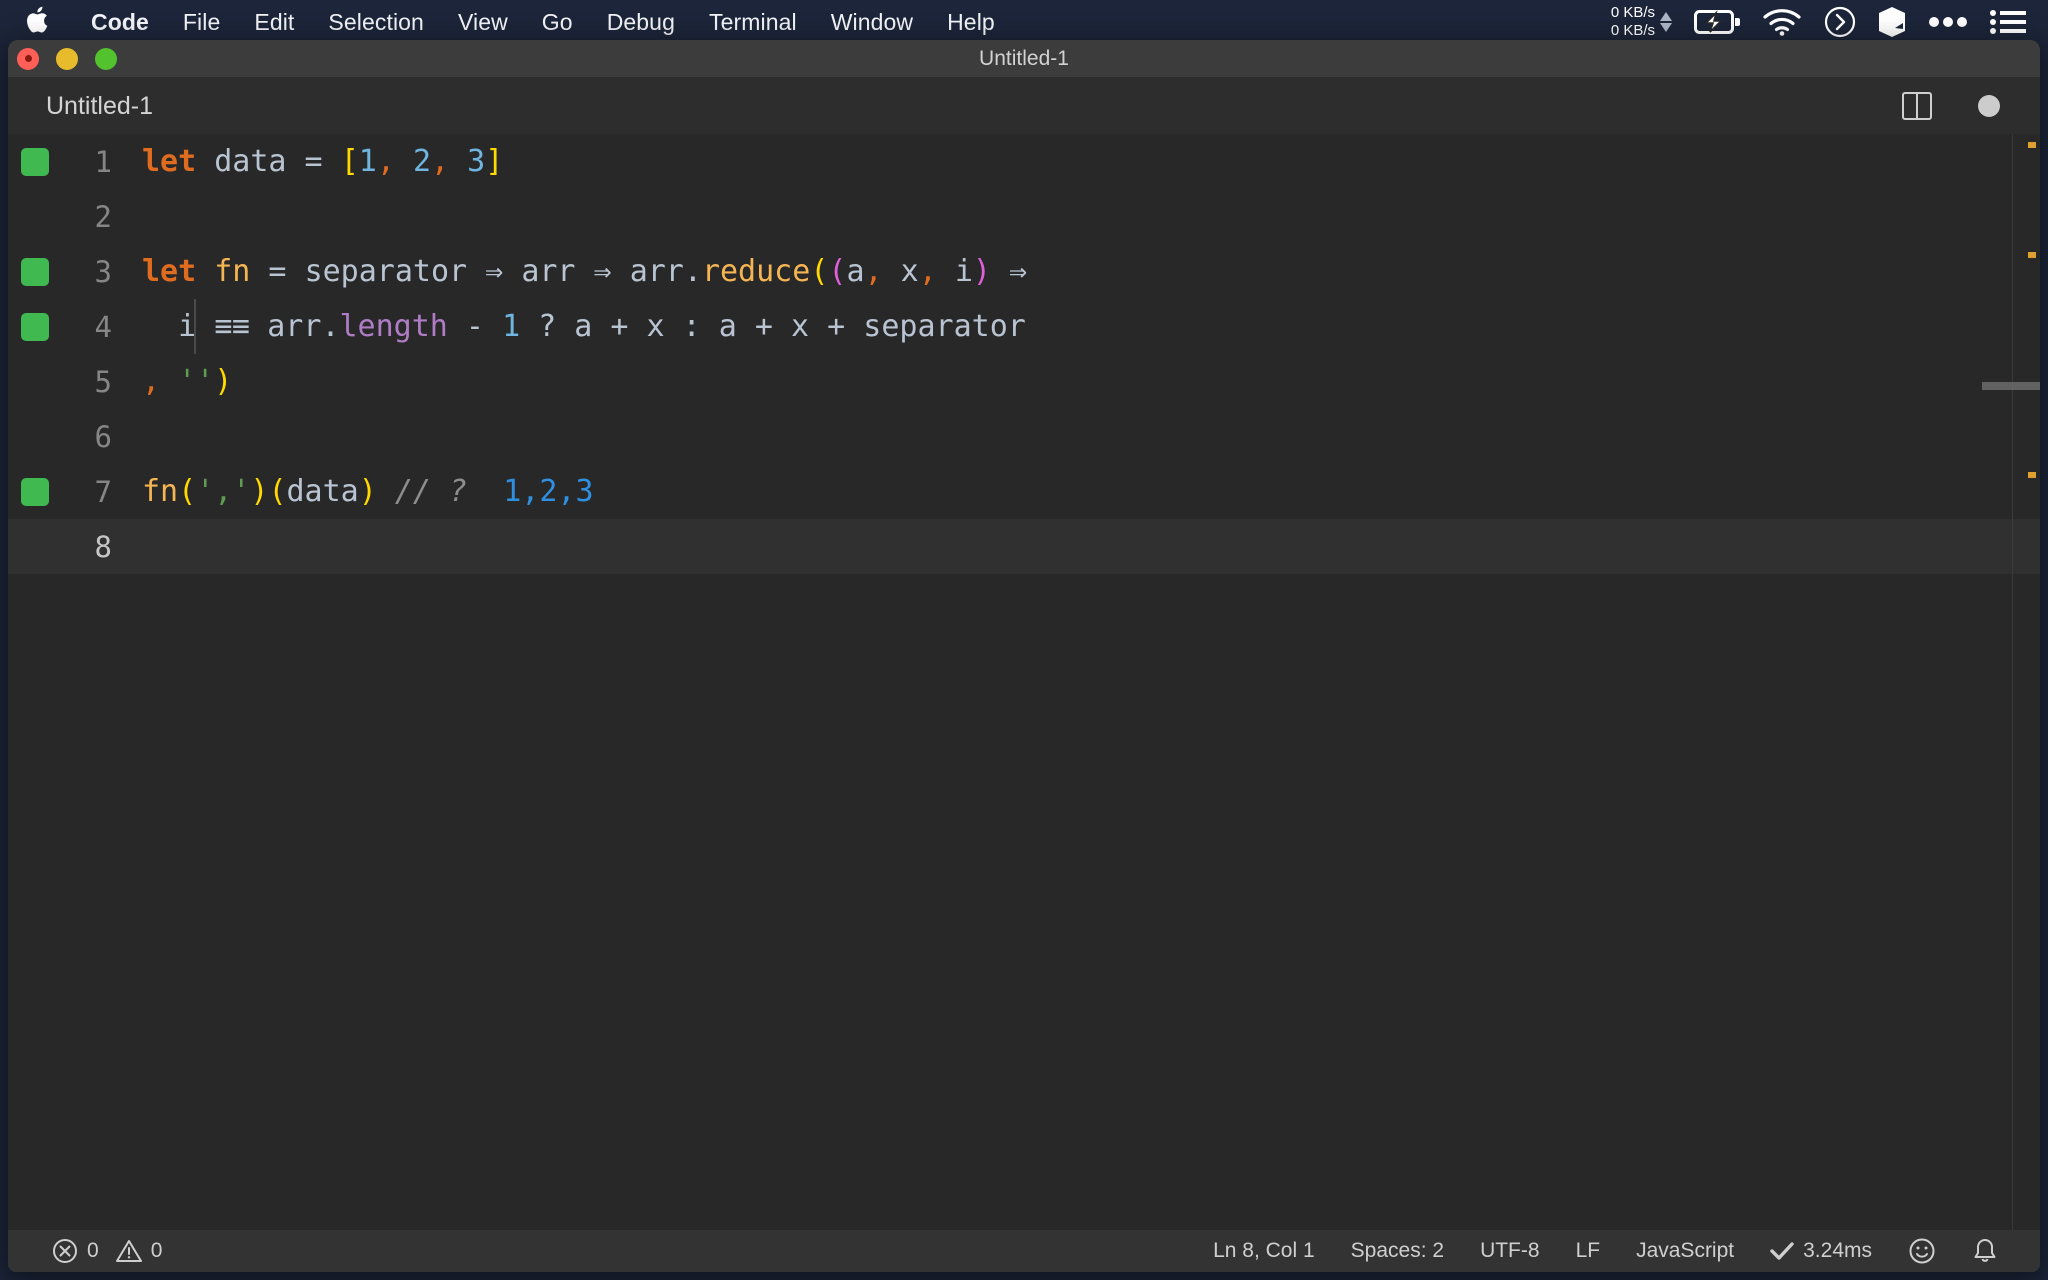  What do you see at coordinates (872, 22) in the screenshot?
I see `menu-item-window: Window` at bounding box center [872, 22].